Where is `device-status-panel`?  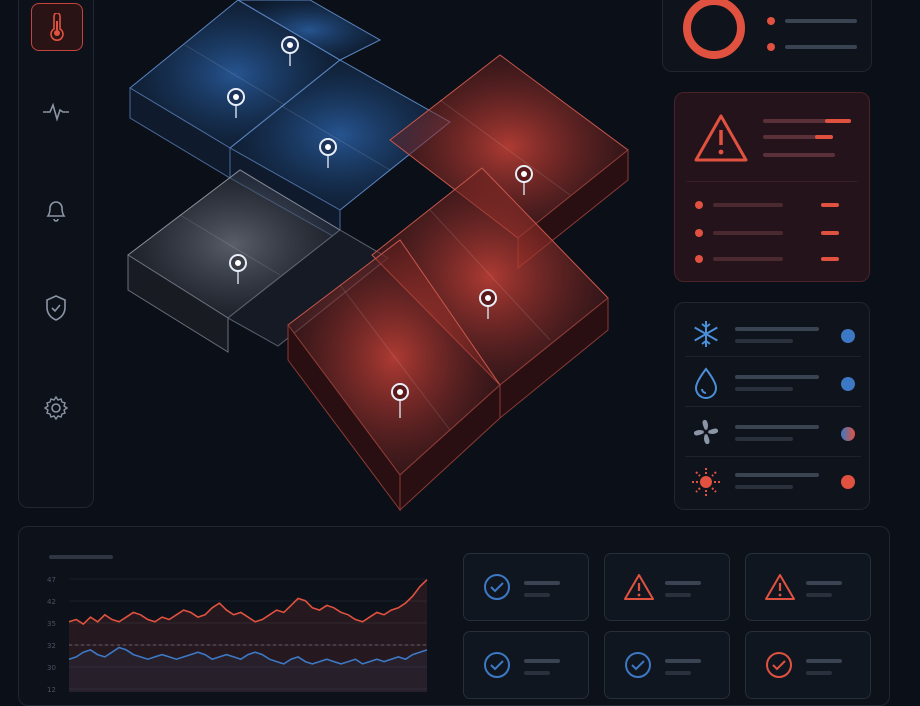 device-status-panel is located at coordinates (772, 406).